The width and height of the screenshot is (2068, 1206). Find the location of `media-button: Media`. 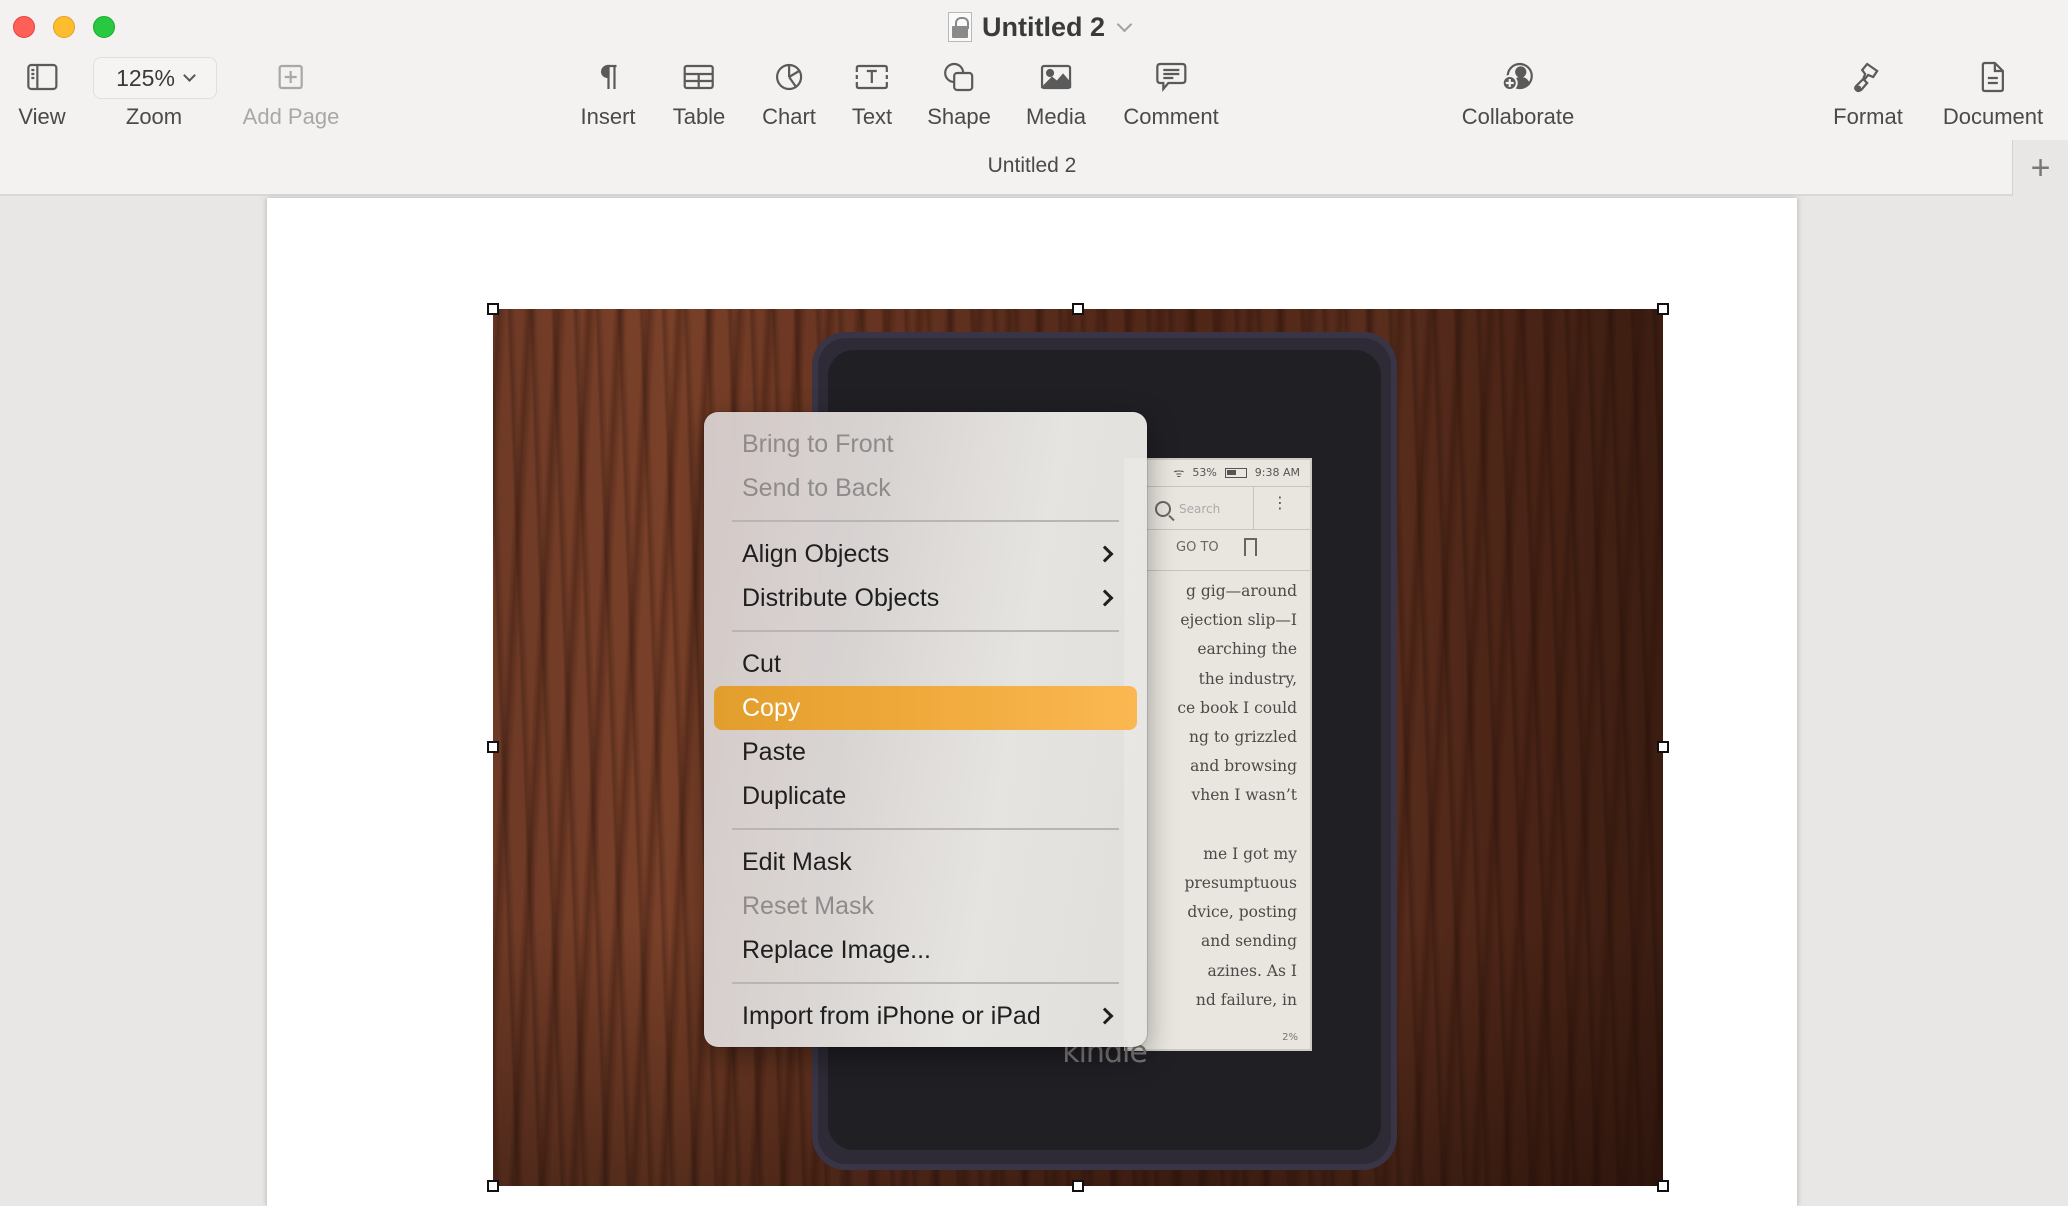

media-button: Media is located at coordinates (1056, 93).